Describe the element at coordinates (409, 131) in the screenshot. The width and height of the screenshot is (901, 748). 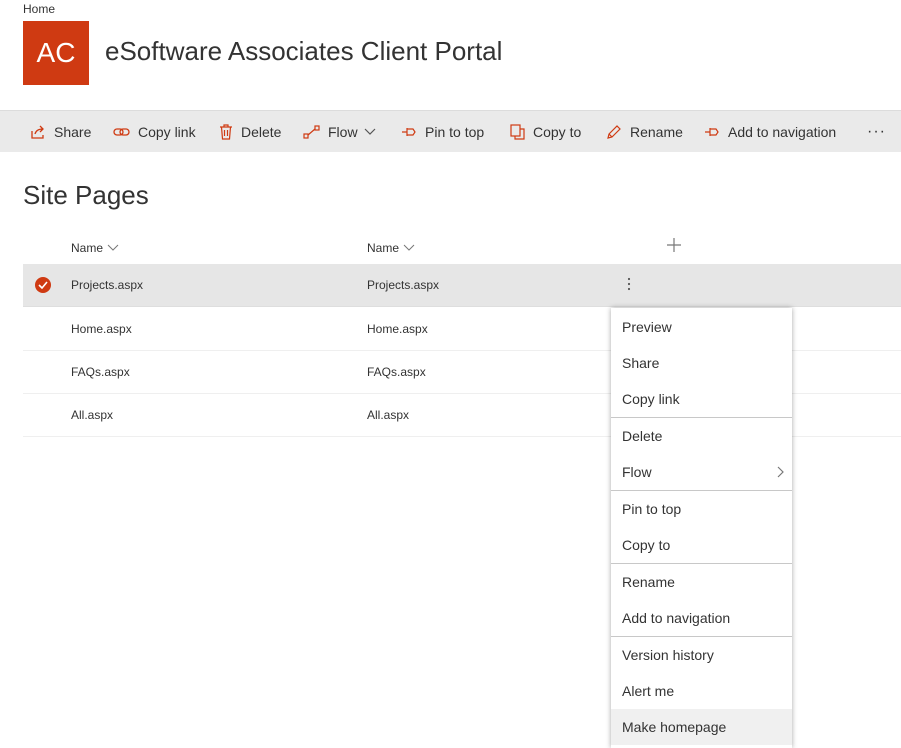
I see `pin-icon` at that location.